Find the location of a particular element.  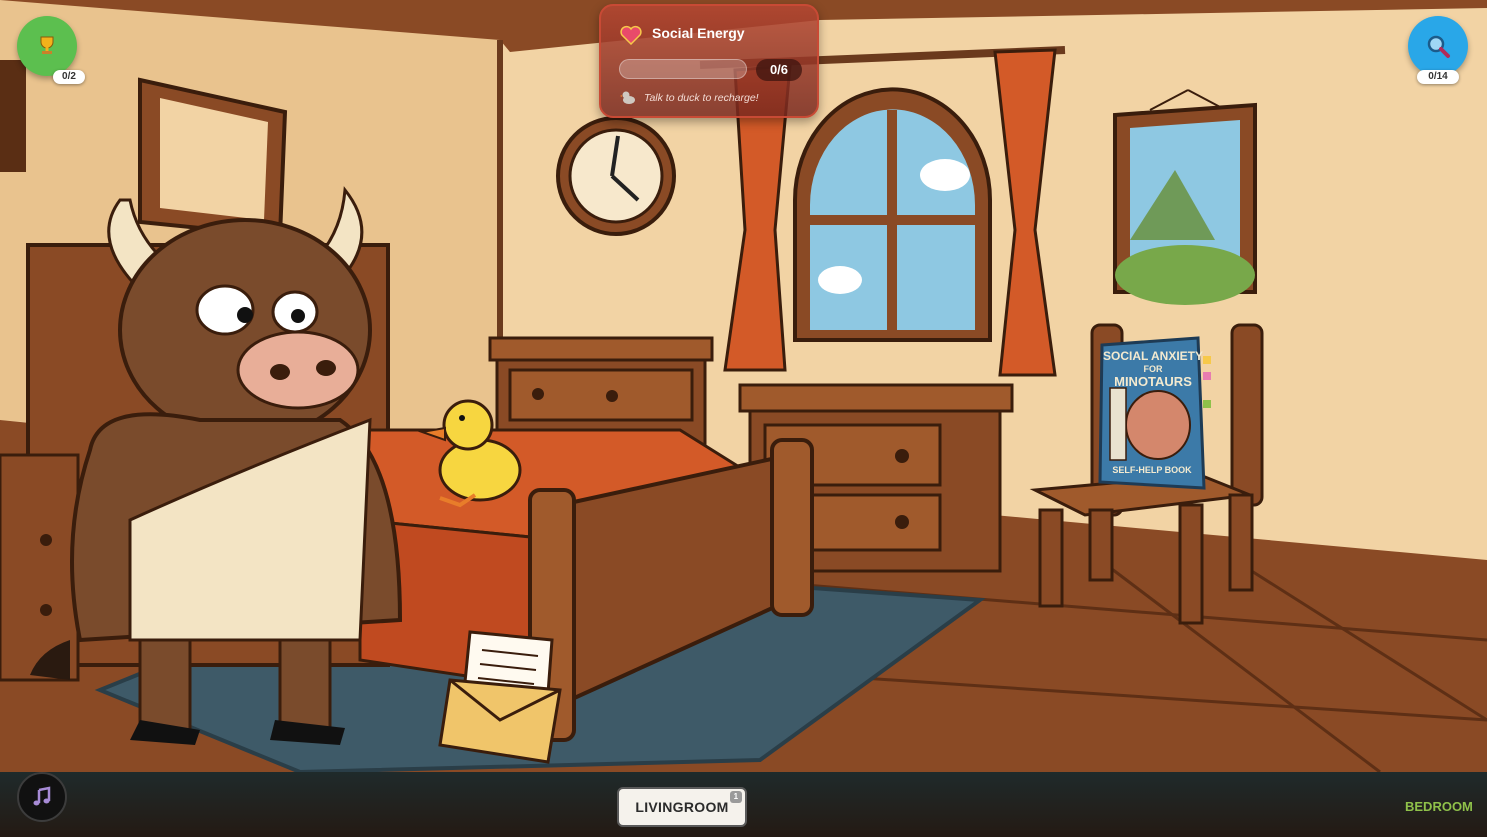

trophy-icon is located at coordinates (47, 45).